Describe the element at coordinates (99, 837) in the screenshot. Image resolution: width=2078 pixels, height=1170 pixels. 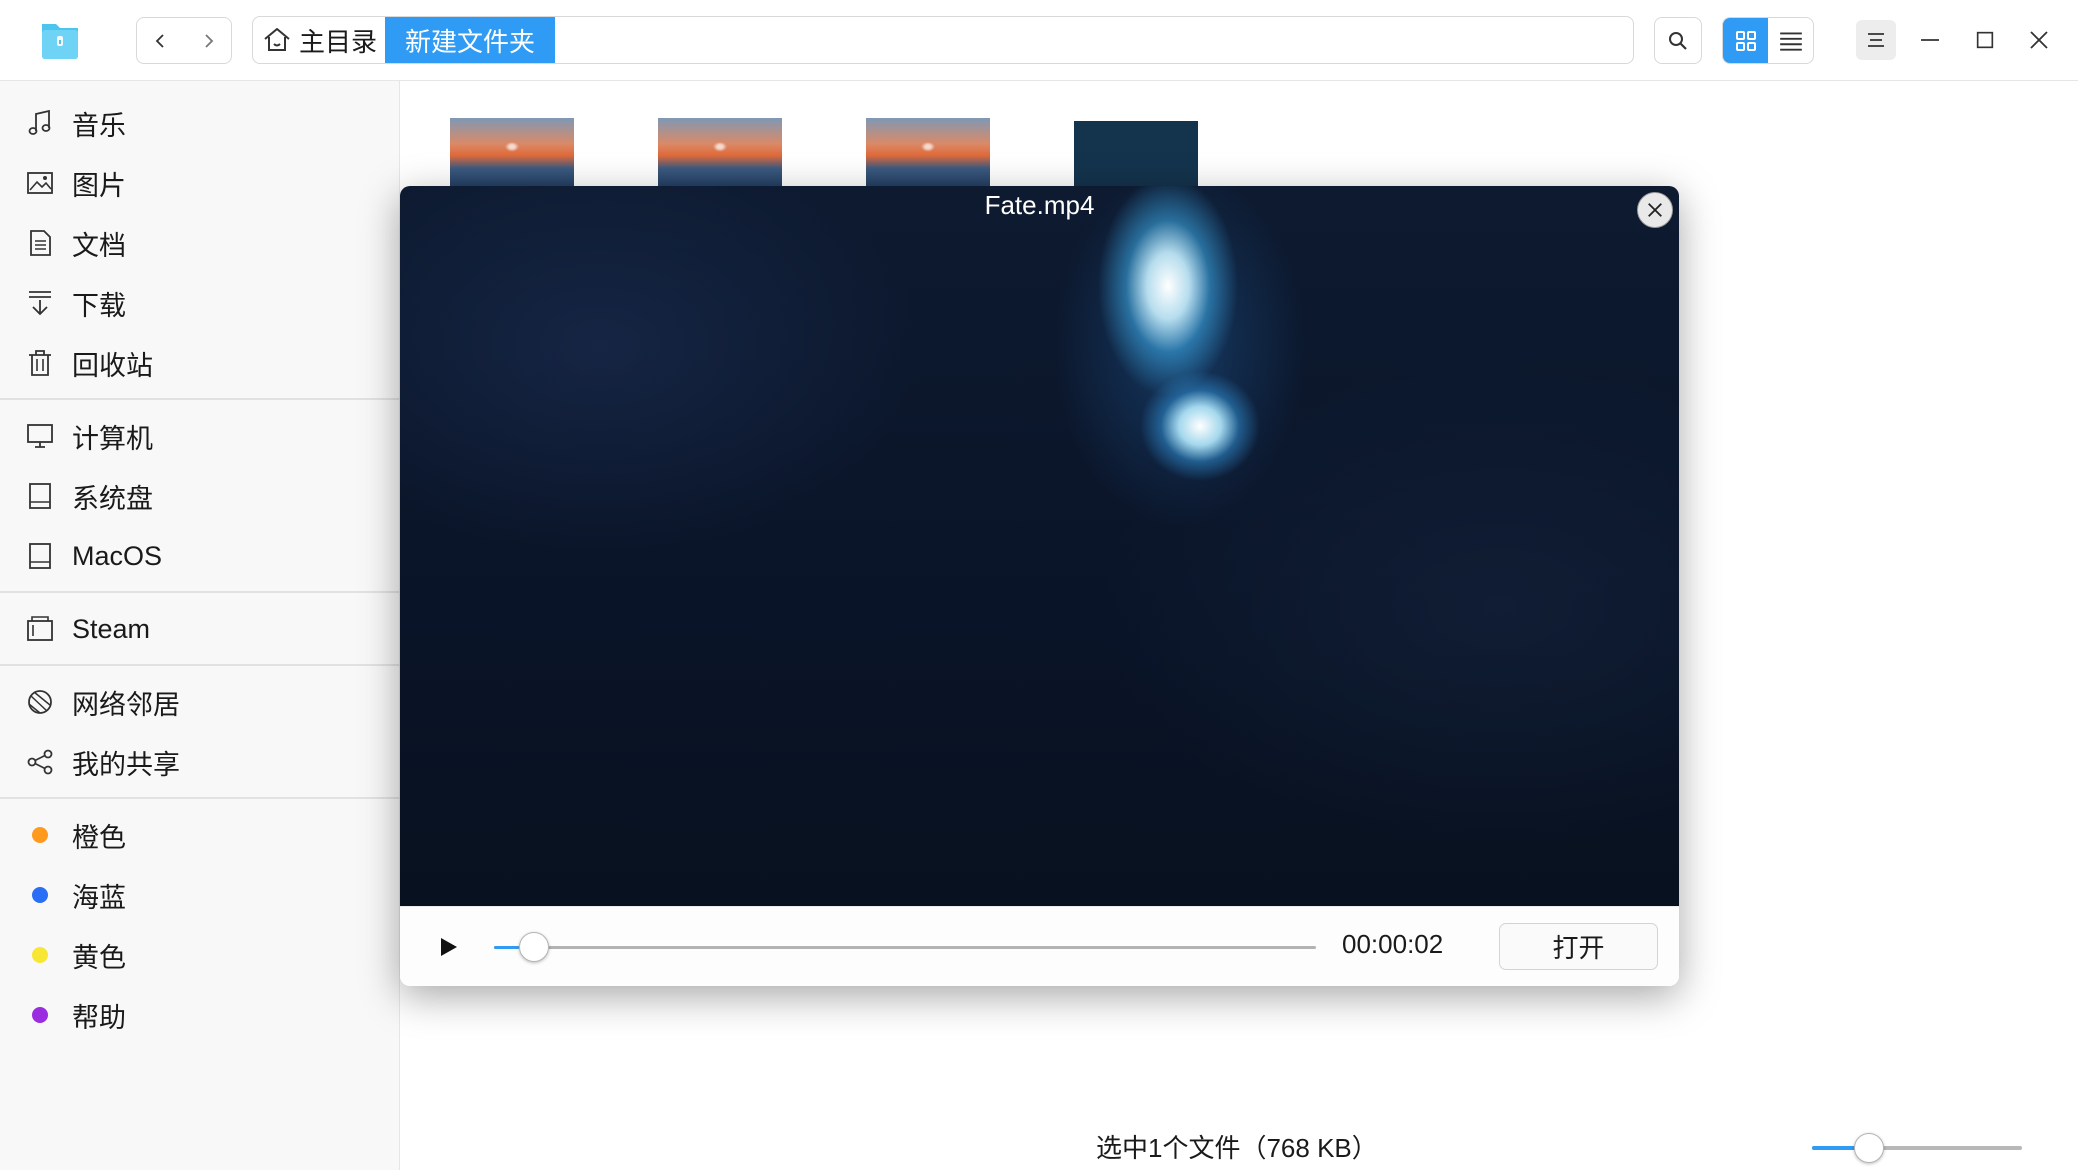
I see `sidebar-item-label: 橙色` at that location.